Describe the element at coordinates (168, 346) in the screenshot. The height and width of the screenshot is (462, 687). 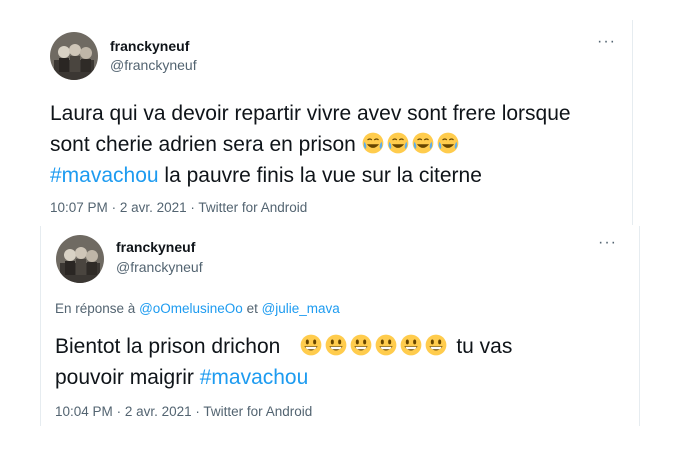
I see `tweet-text-segment: Bientot la prison drichon` at that location.